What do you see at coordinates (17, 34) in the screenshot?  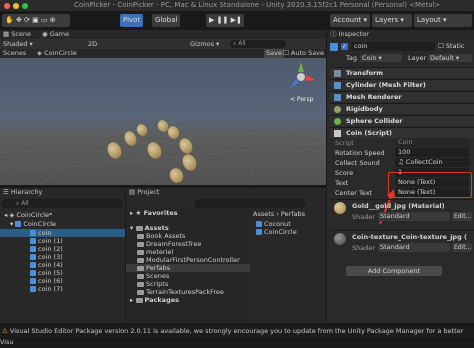 I see `tab-scene: ▦ Scene` at bounding box center [17, 34].